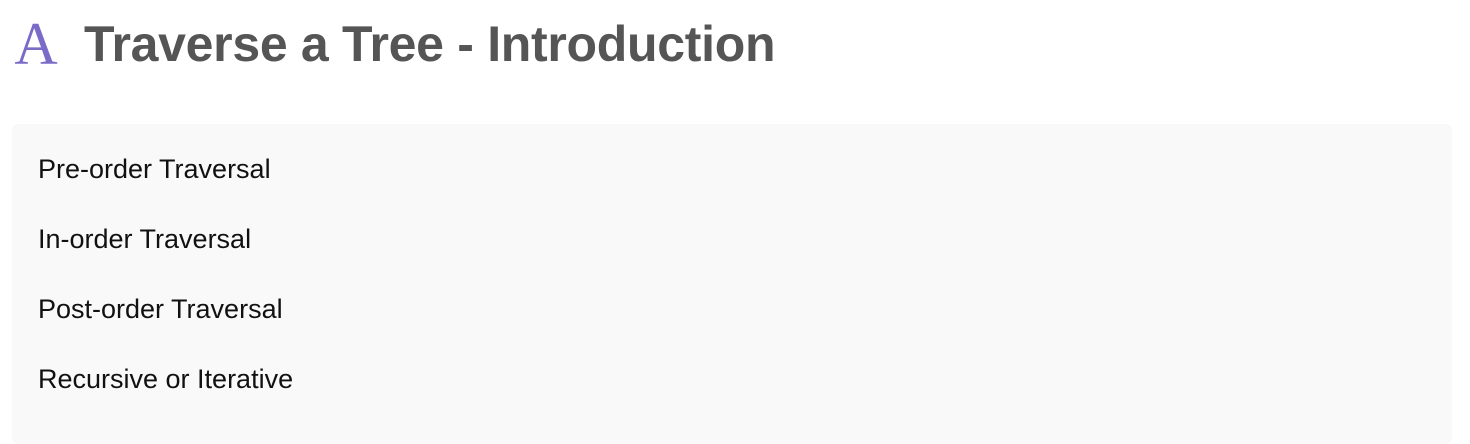 The image size is (1470, 444). What do you see at coordinates (154, 169) in the screenshot?
I see `toc-item-pre-order-traversal: Pre-order Traversal` at bounding box center [154, 169].